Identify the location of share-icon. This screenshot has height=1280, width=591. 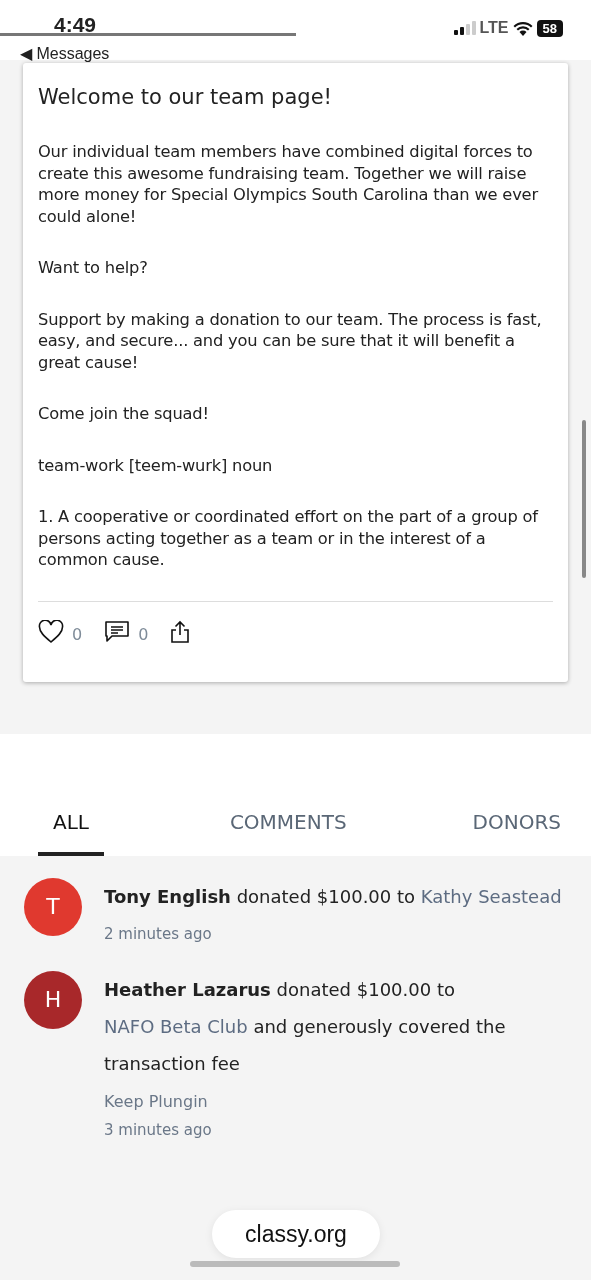
(180, 631).